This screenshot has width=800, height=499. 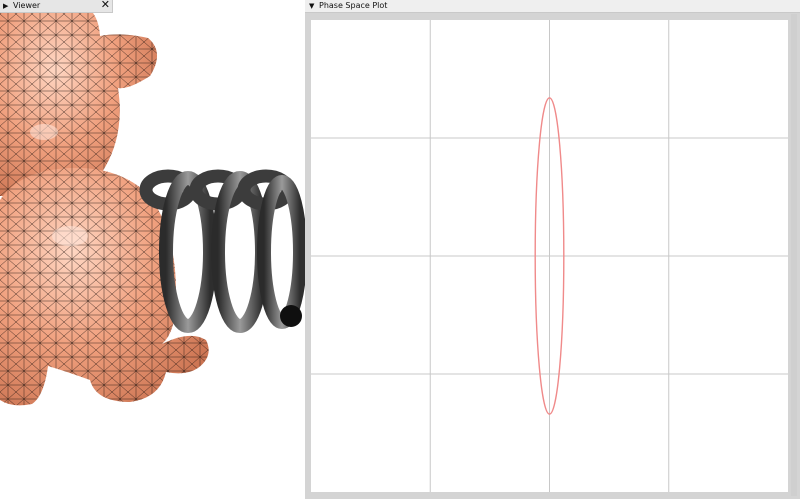 I want to click on close-icon: ✕, so click(x=105, y=5).